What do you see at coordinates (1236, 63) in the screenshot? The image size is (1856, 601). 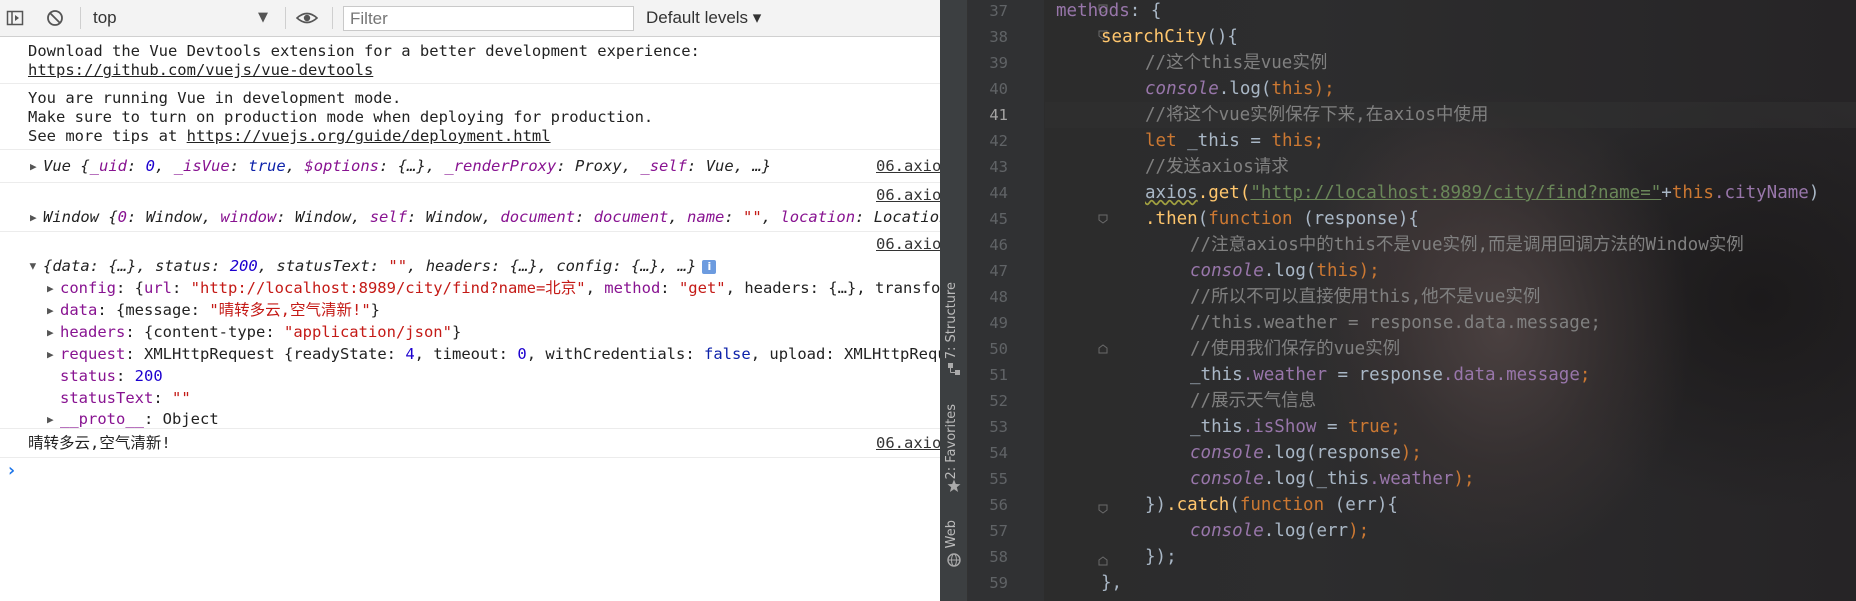 I see `code-line-39: //这个this是vue实例` at bounding box center [1236, 63].